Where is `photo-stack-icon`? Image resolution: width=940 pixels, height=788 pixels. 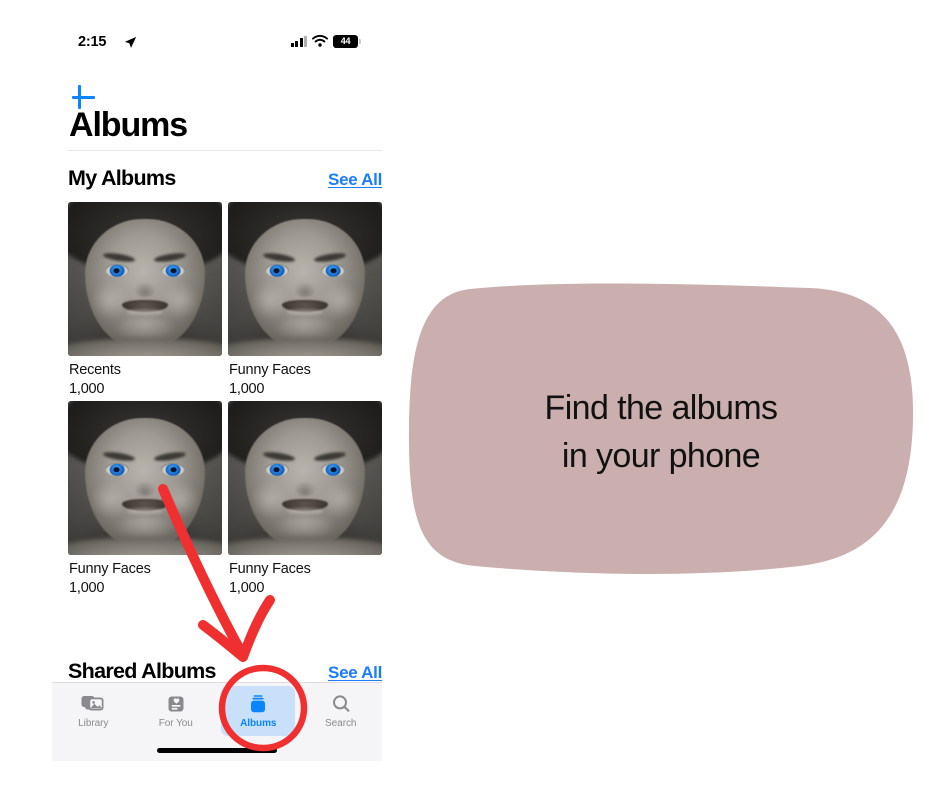
photo-stack-icon is located at coordinates (93, 704).